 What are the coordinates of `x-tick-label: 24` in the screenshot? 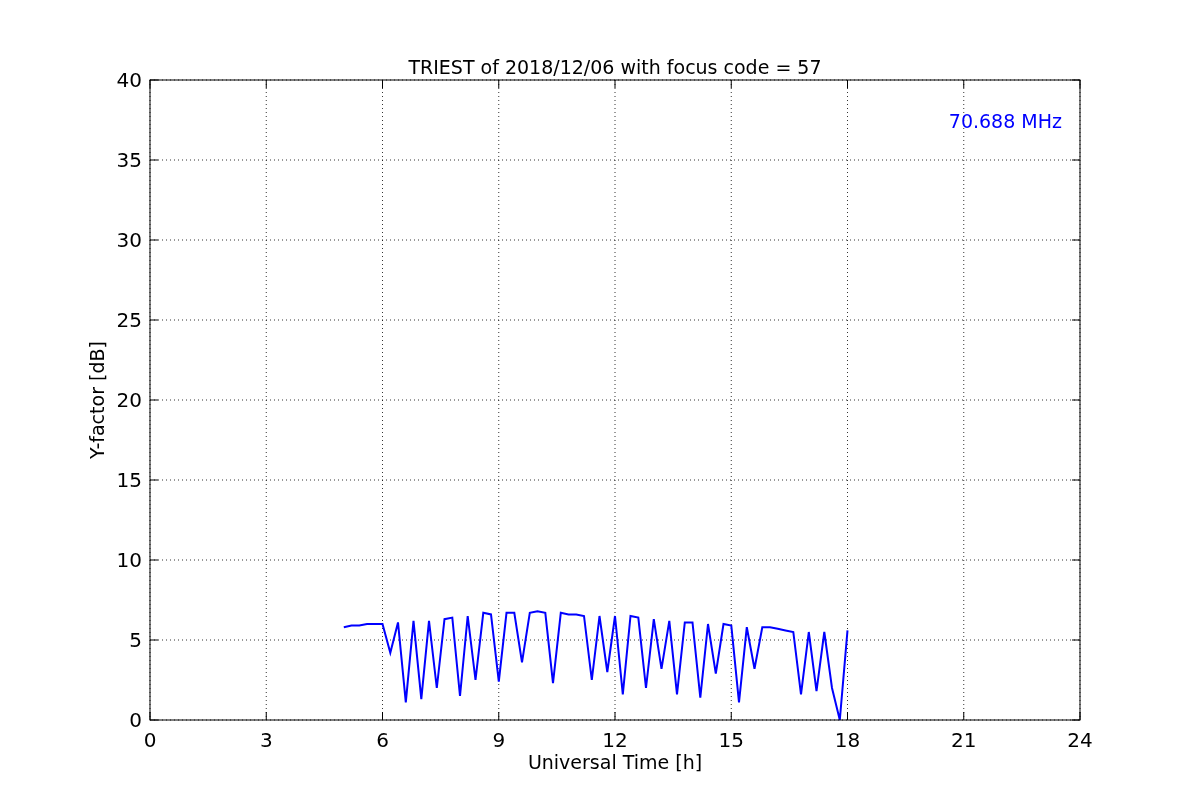 It's located at (1080, 740).